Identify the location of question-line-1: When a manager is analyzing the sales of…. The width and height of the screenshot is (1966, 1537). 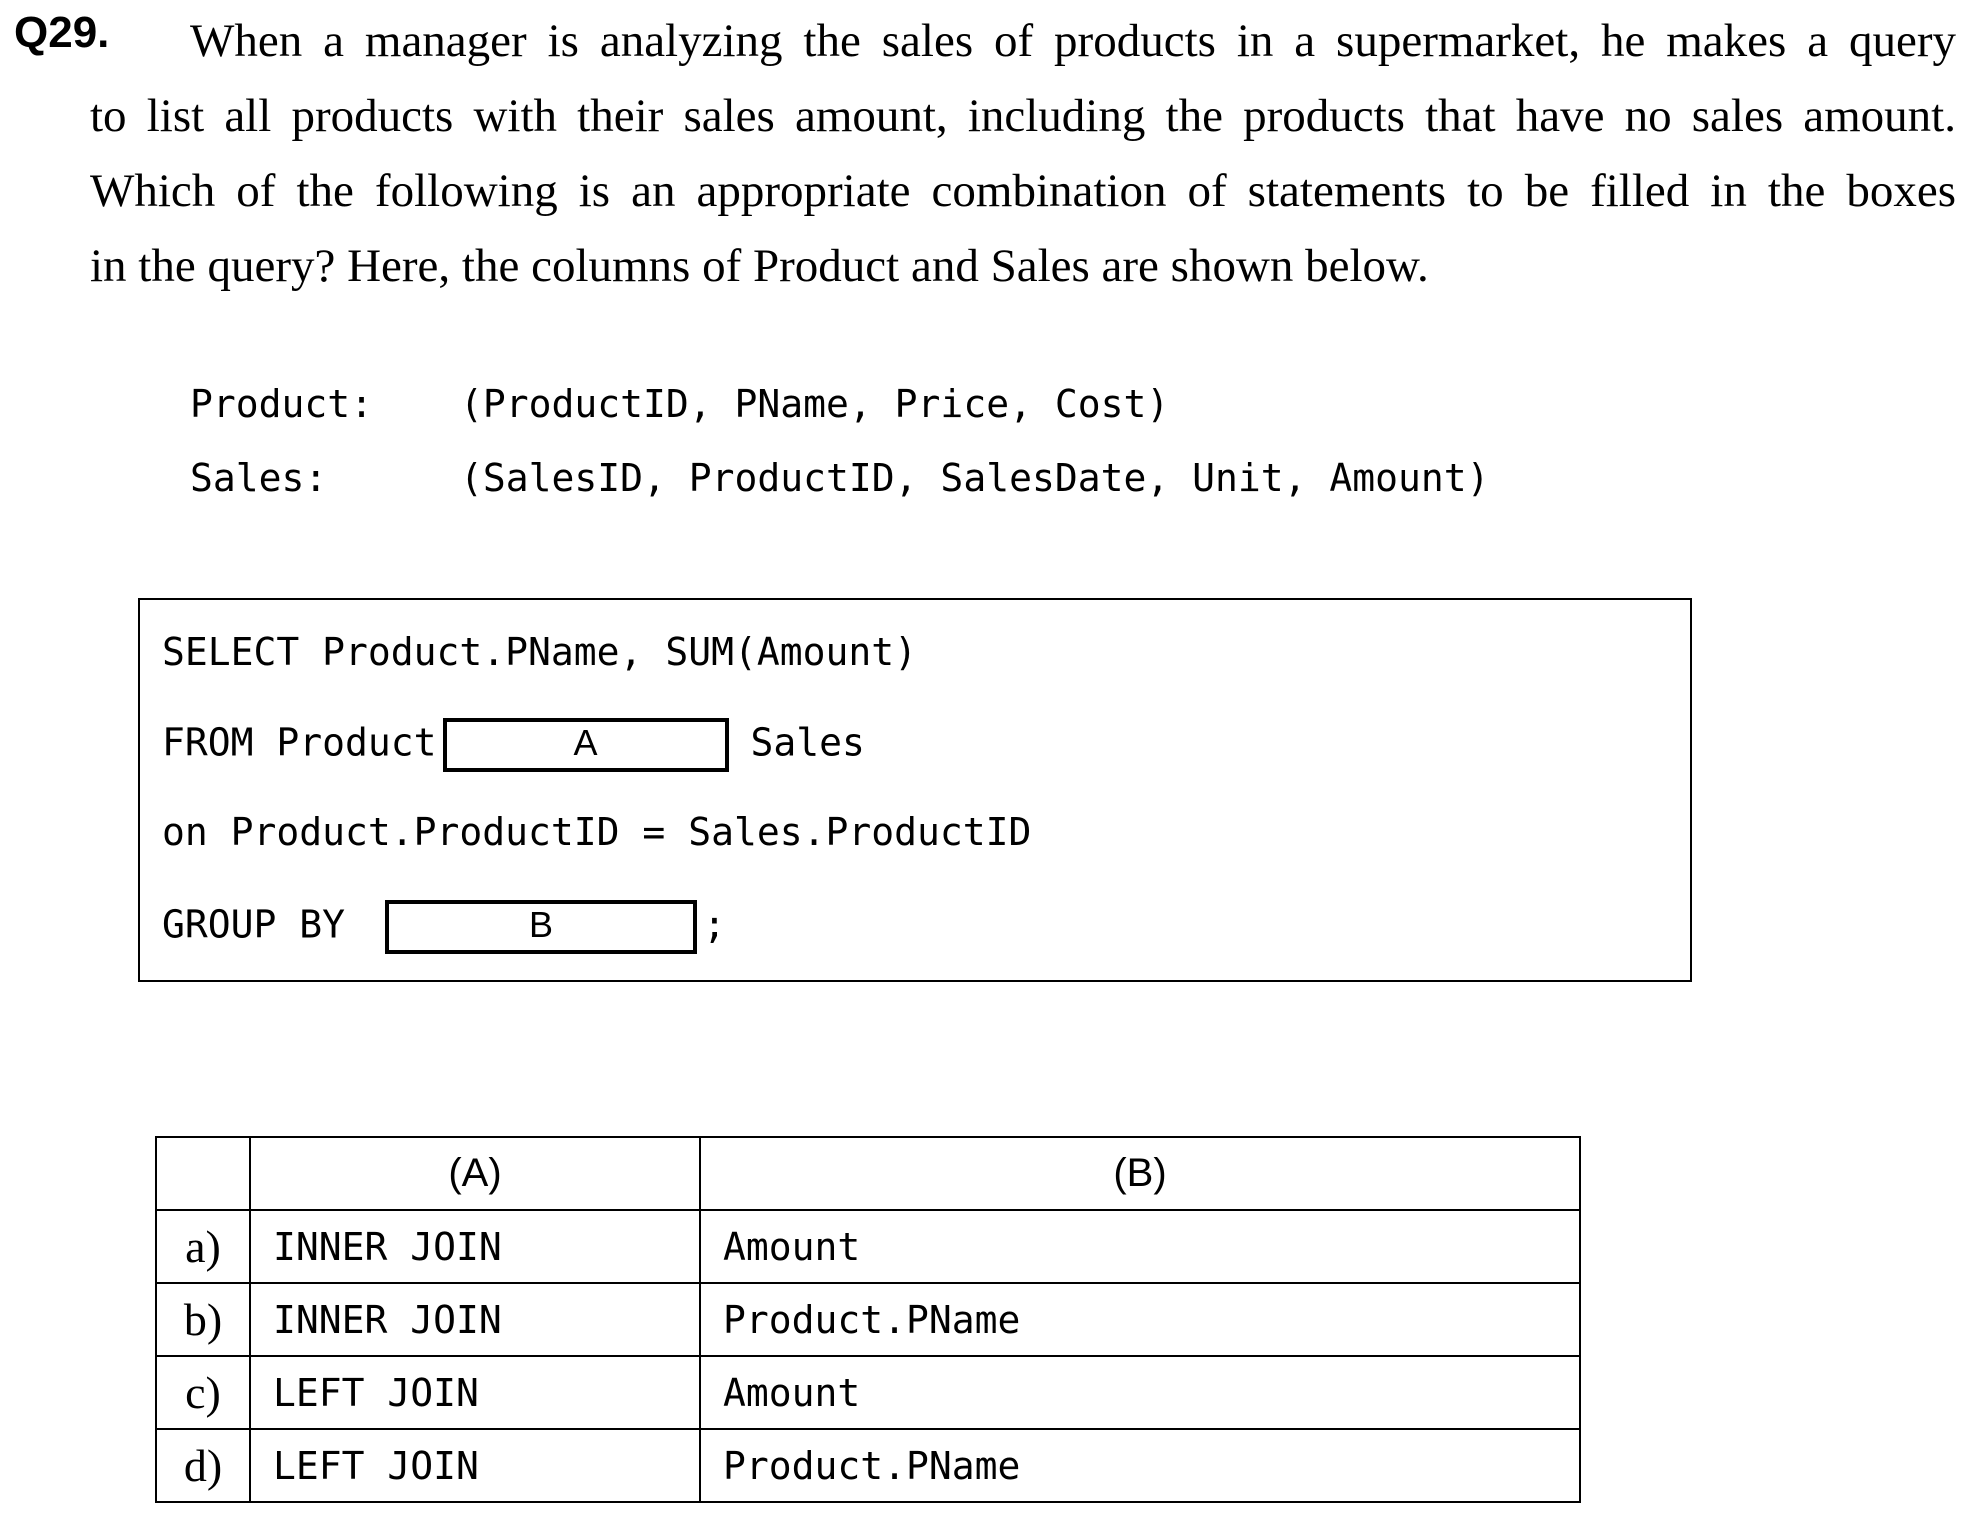
(1073, 41).